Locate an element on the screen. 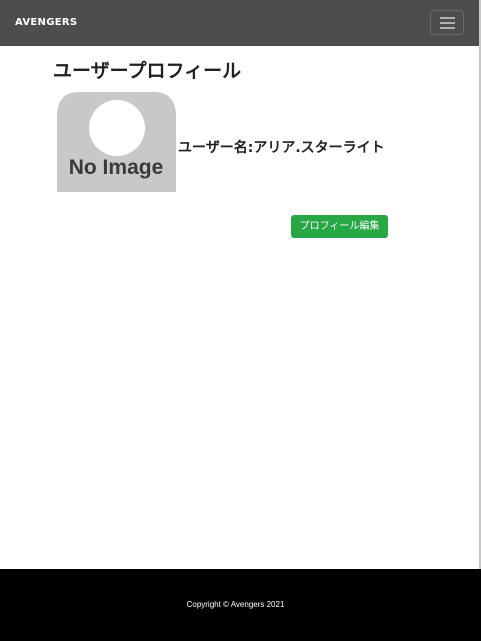 The image size is (481, 641). page-title: ユーザープロフィール is located at coordinates (147, 71).